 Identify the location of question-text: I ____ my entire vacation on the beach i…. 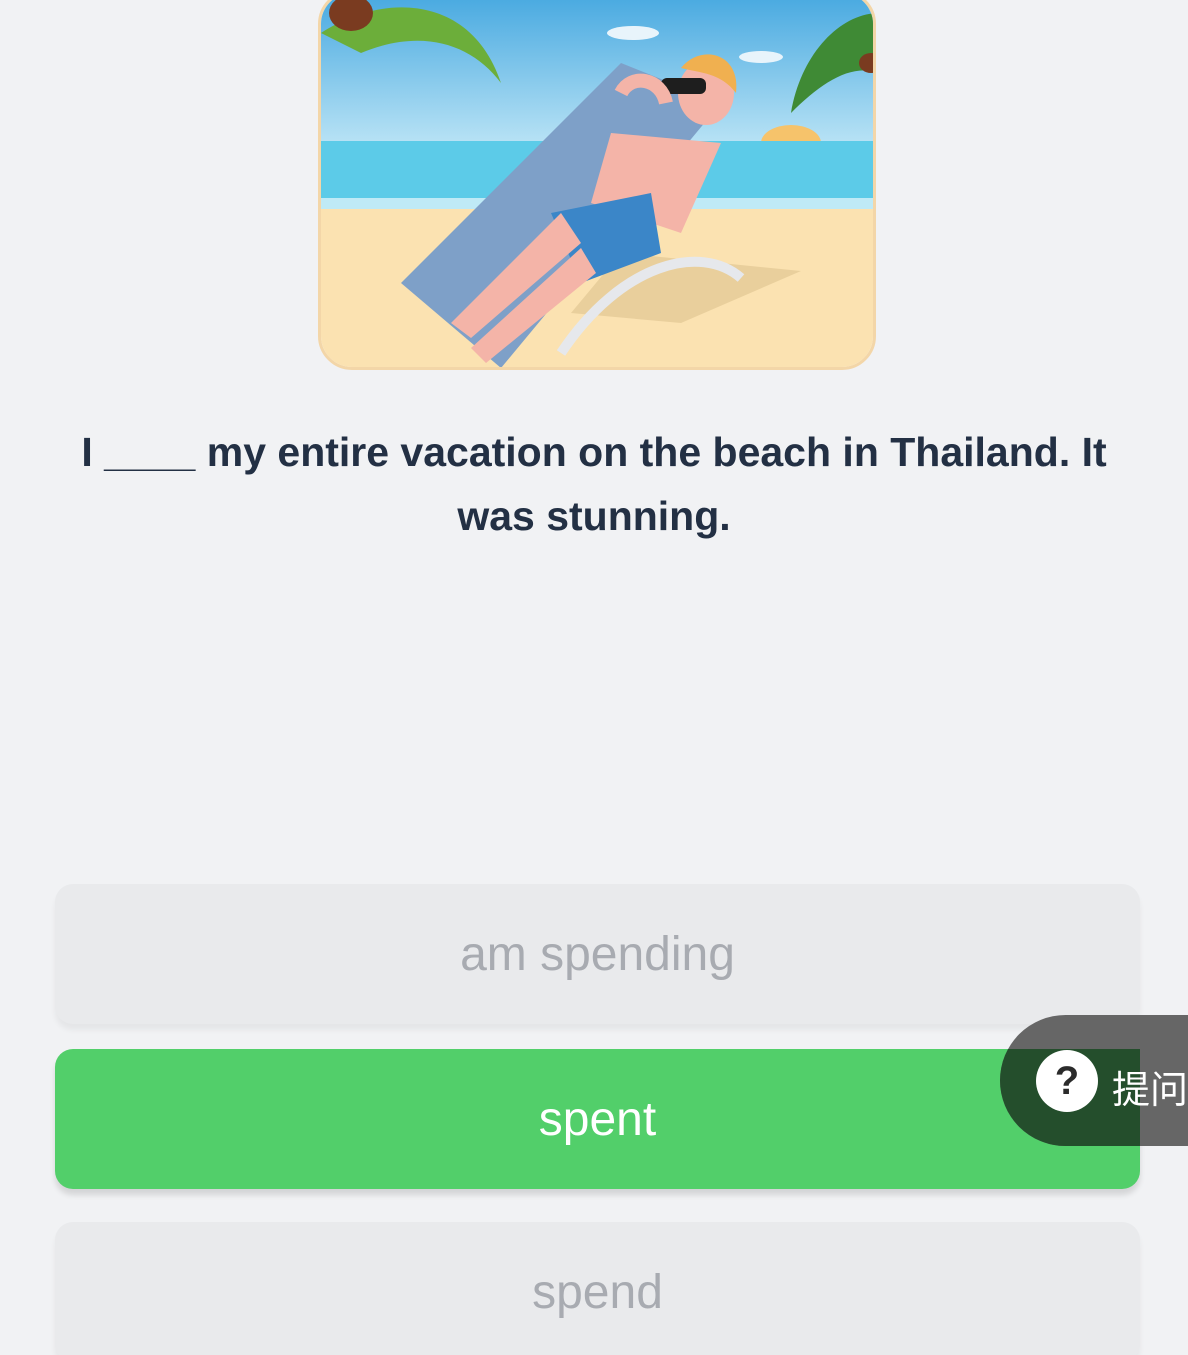
(594, 484).